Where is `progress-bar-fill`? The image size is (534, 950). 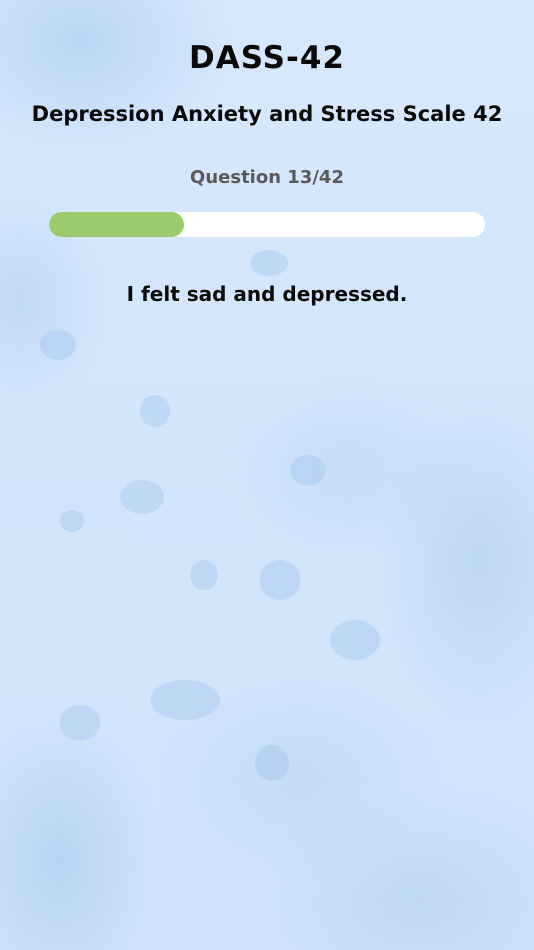
progress-bar-fill is located at coordinates (116, 224).